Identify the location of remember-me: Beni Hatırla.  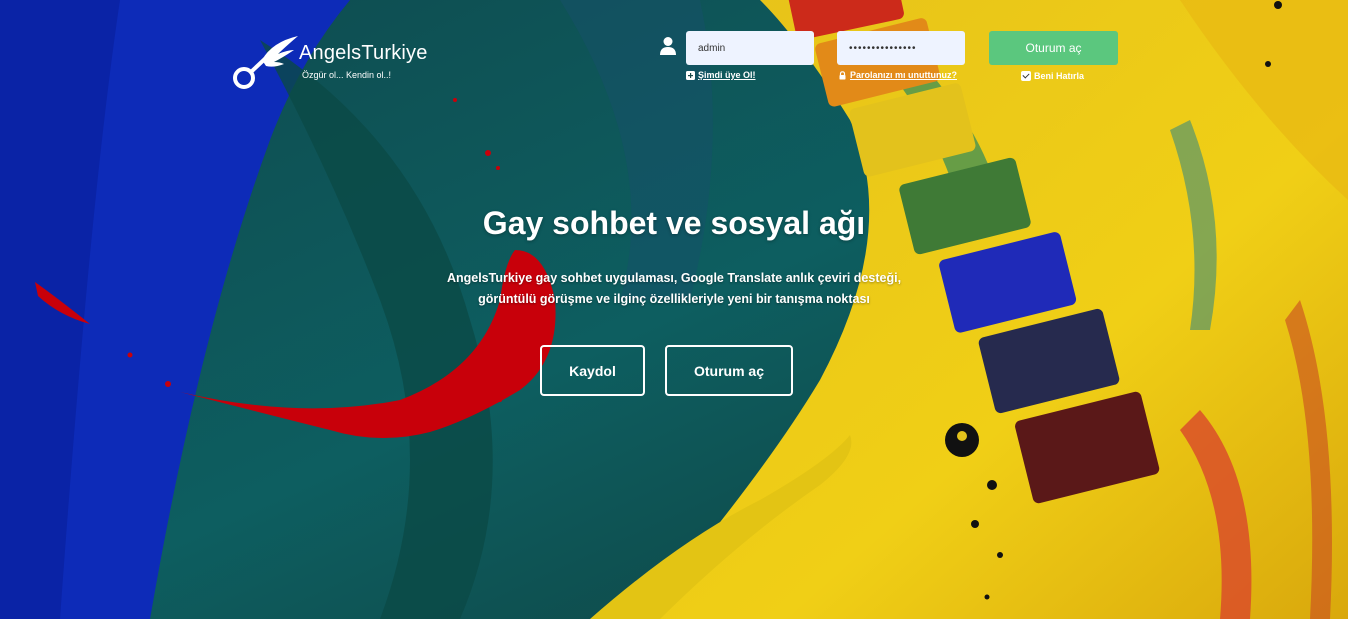
(1052, 76).